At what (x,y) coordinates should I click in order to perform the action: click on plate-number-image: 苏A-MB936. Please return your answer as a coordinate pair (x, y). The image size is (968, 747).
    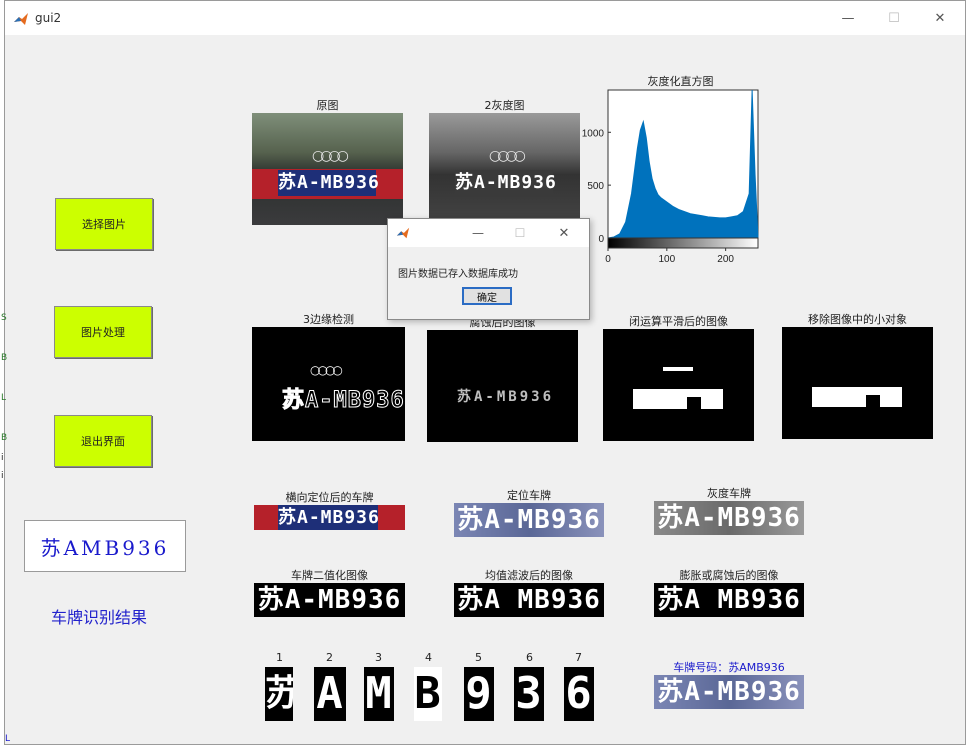
    Looking at the image, I should click on (729, 692).